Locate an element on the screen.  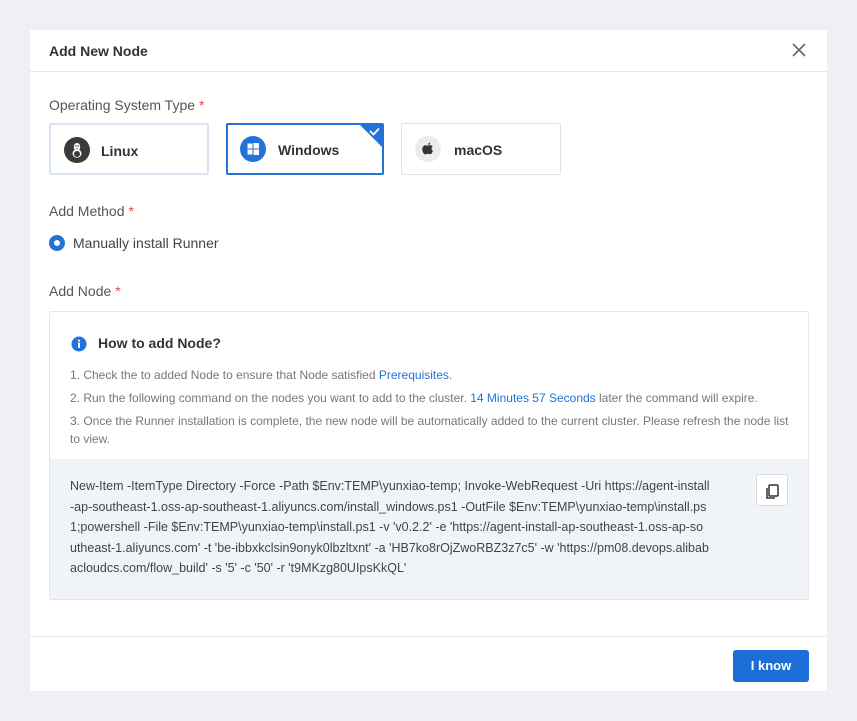
add-node-label: Add Node* is located at coordinates (85, 291).